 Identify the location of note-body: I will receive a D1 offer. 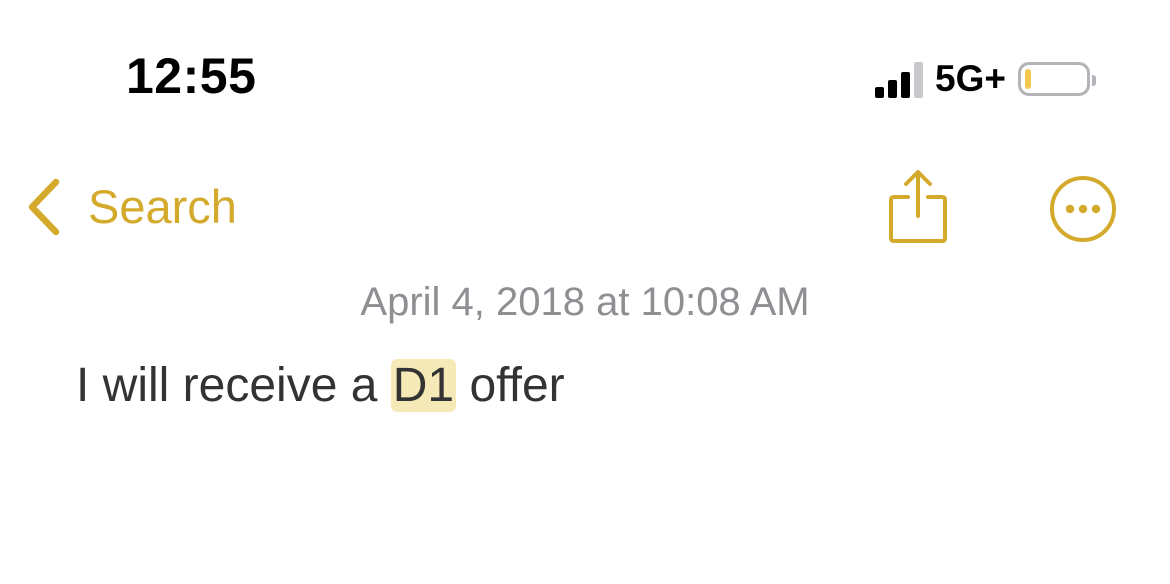
(320, 386).